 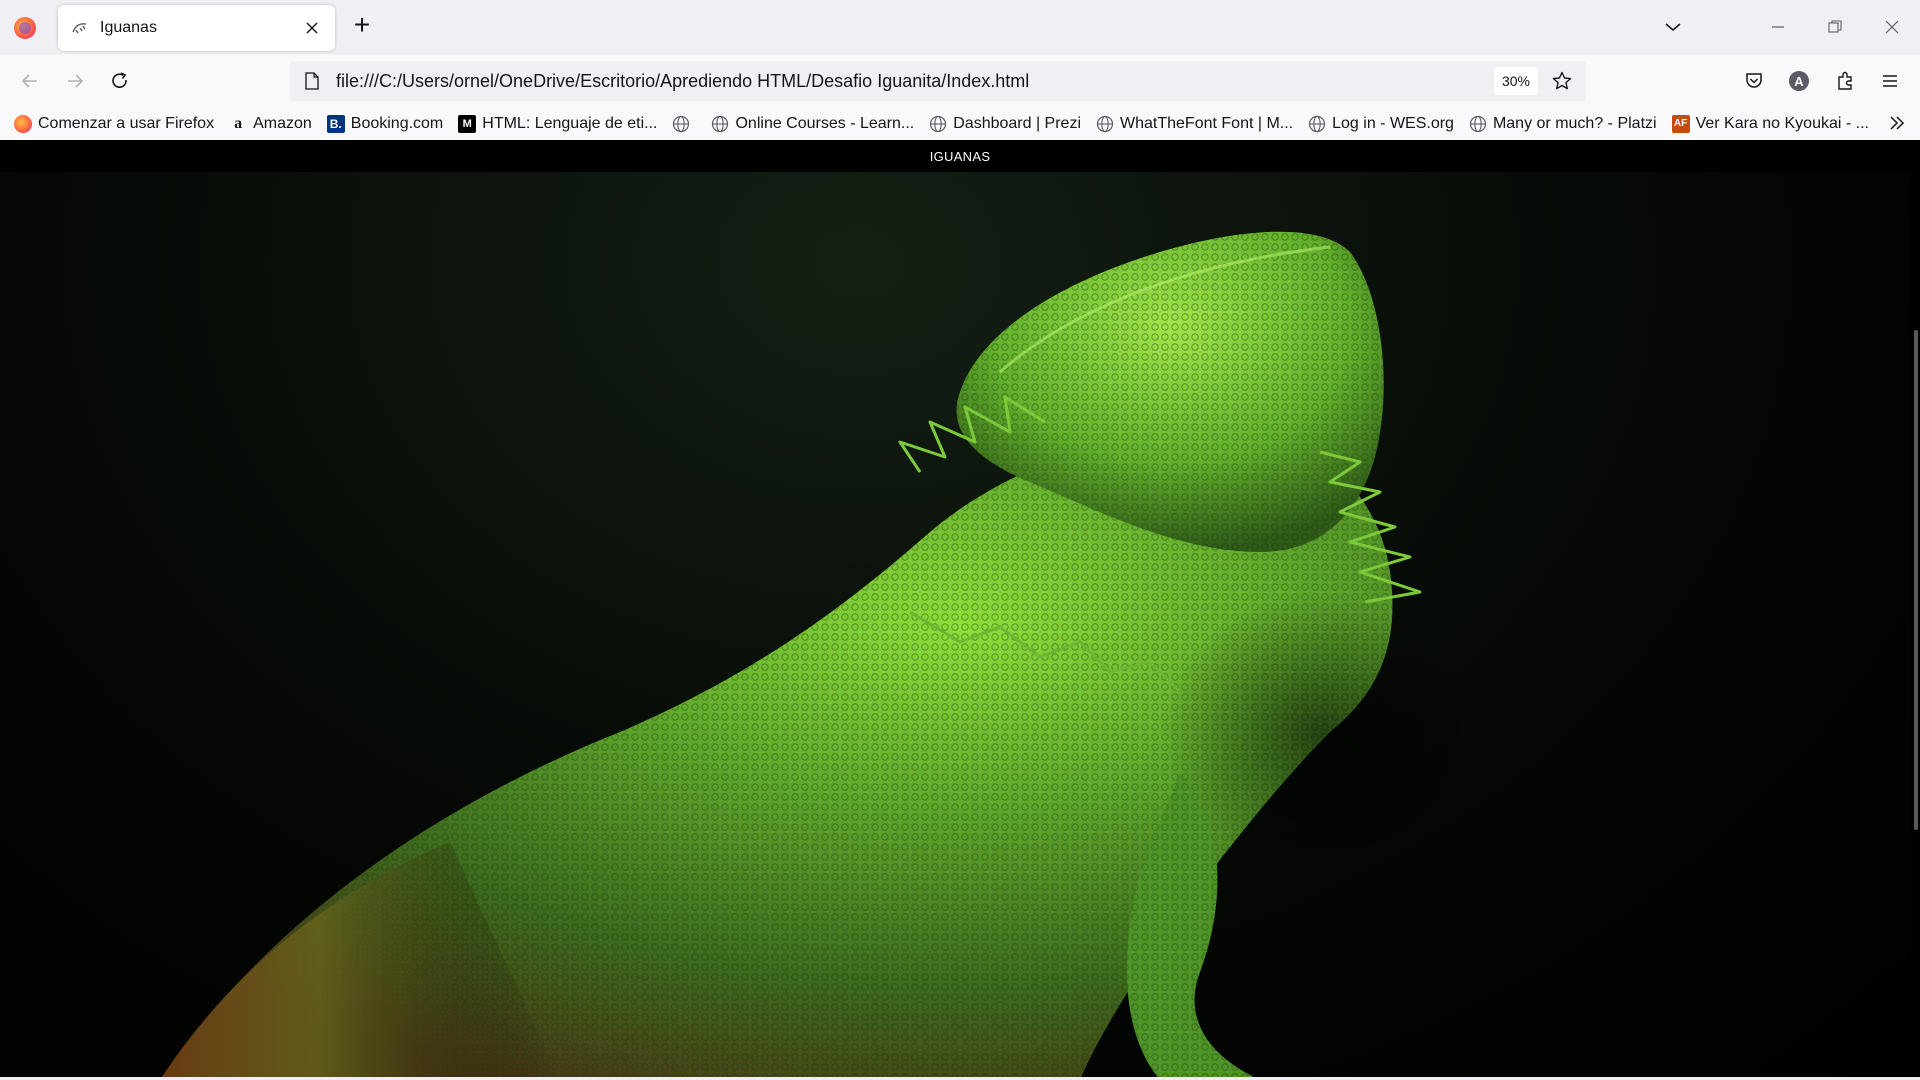 What do you see at coordinates (23, 123) in the screenshot?
I see `firefox-icon` at bounding box center [23, 123].